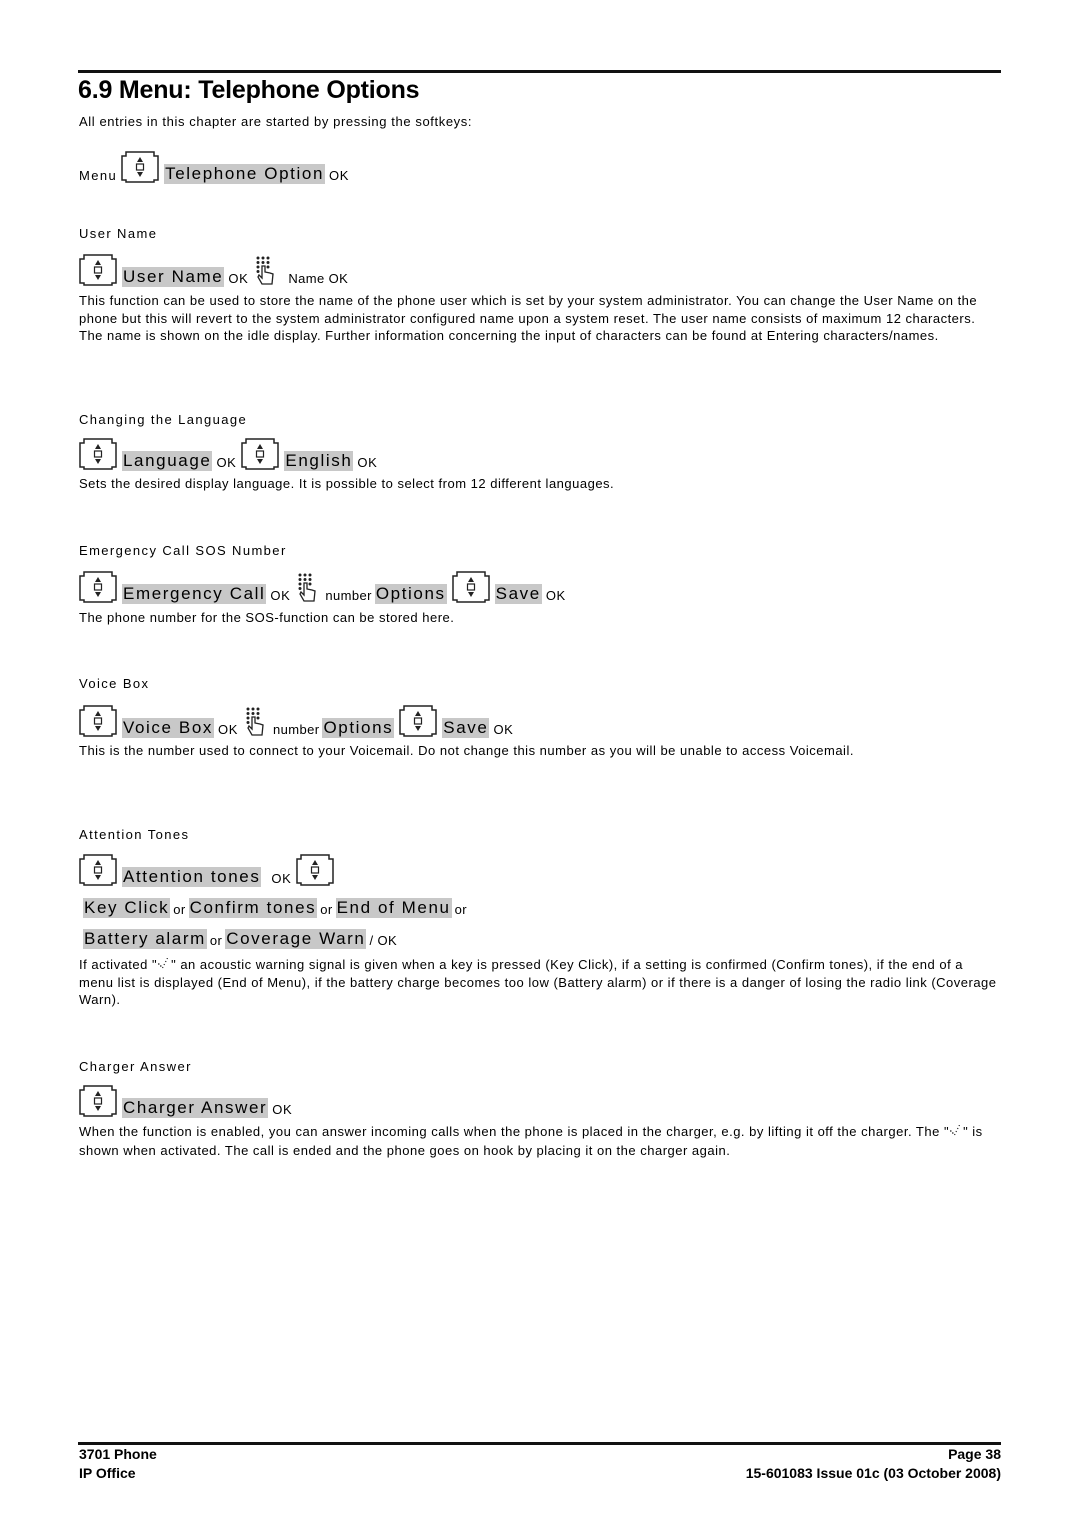 The image size is (1080, 1528). What do you see at coordinates (163, 419) in the screenshot?
I see `section-heading-language: Changing the Language` at bounding box center [163, 419].